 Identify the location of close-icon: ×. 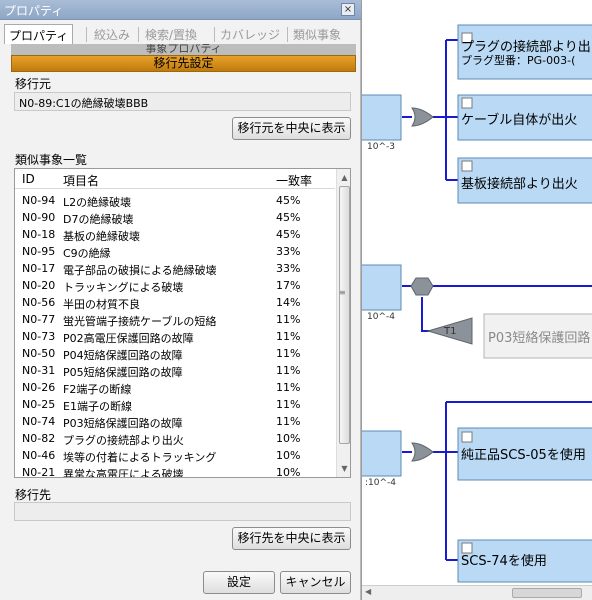
(348, 9).